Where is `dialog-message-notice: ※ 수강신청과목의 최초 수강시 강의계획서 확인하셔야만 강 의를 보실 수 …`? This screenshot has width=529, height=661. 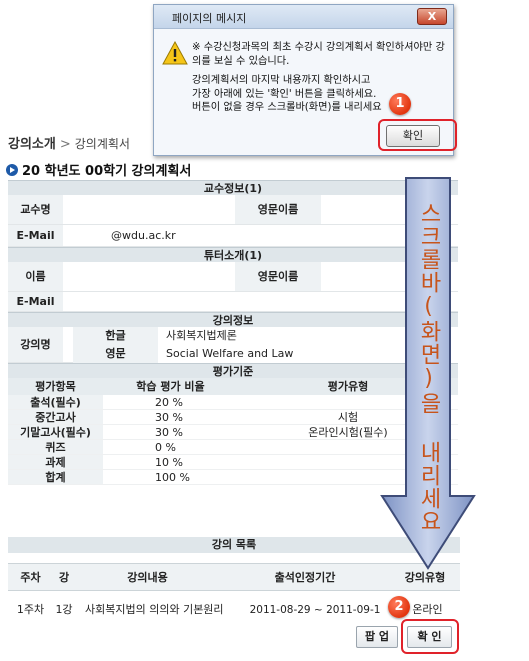 dialog-message-notice: ※ 수강신청과목의 최초 수강시 강의계획서 확인하셔야만 강 의를 보실 수 … is located at coordinates (318, 54).